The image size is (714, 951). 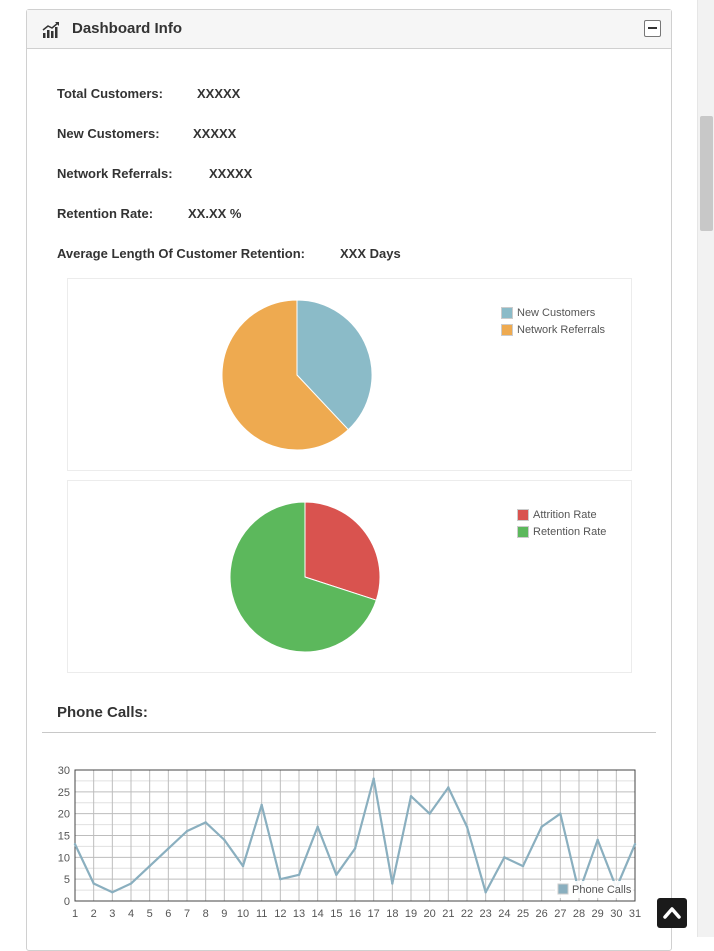 What do you see at coordinates (299, 914) in the screenshot?
I see `x-tick-label: 13` at bounding box center [299, 914].